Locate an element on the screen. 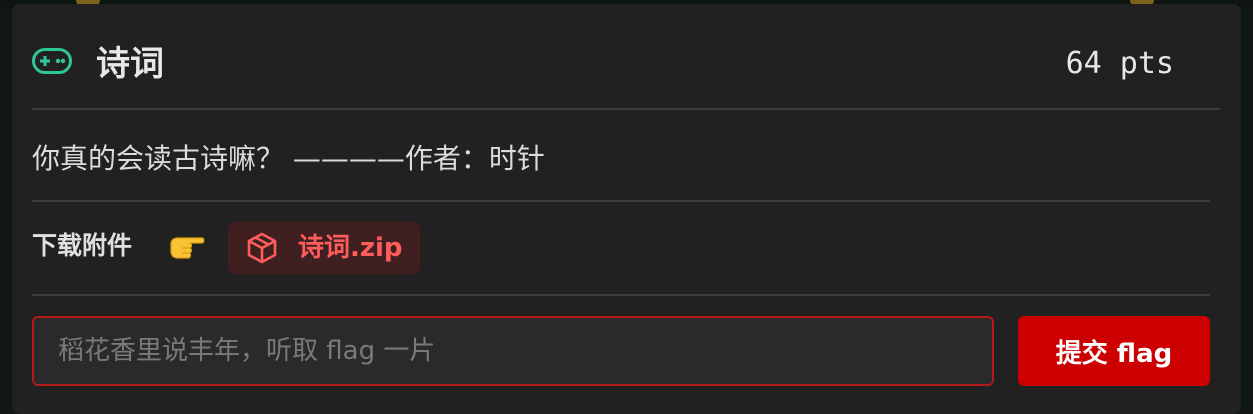  challenge-points: 64 pts is located at coordinates (1119, 63).